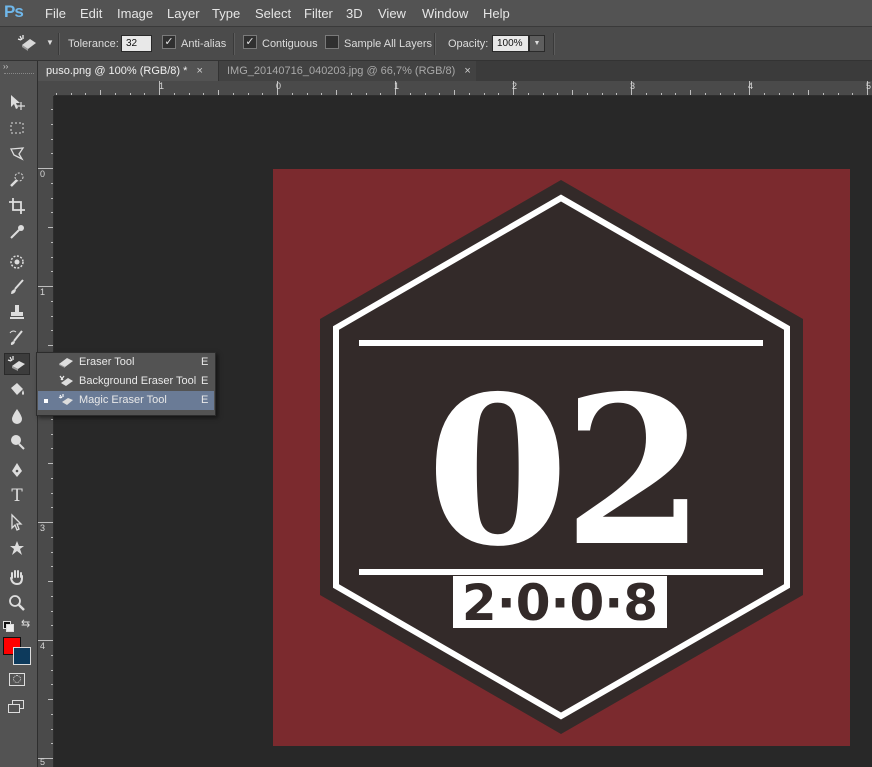 Image resolution: width=872 pixels, height=767 pixels. I want to click on opacity-input: 100%, so click(510, 43).